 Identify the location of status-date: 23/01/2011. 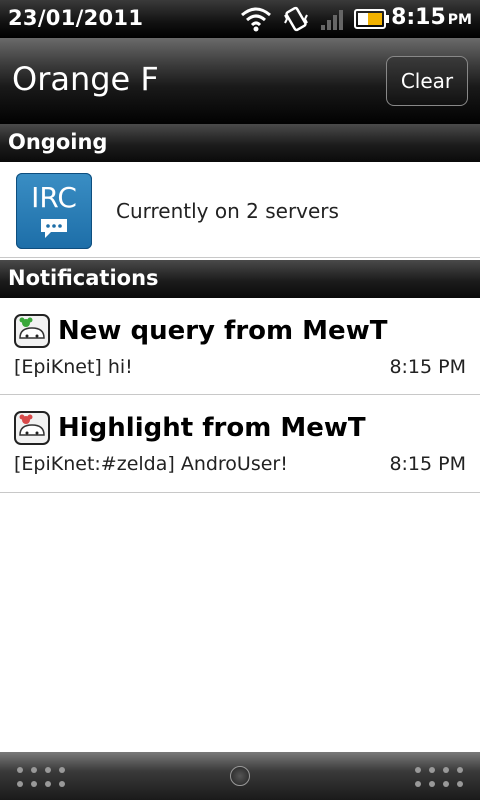
(76, 18).